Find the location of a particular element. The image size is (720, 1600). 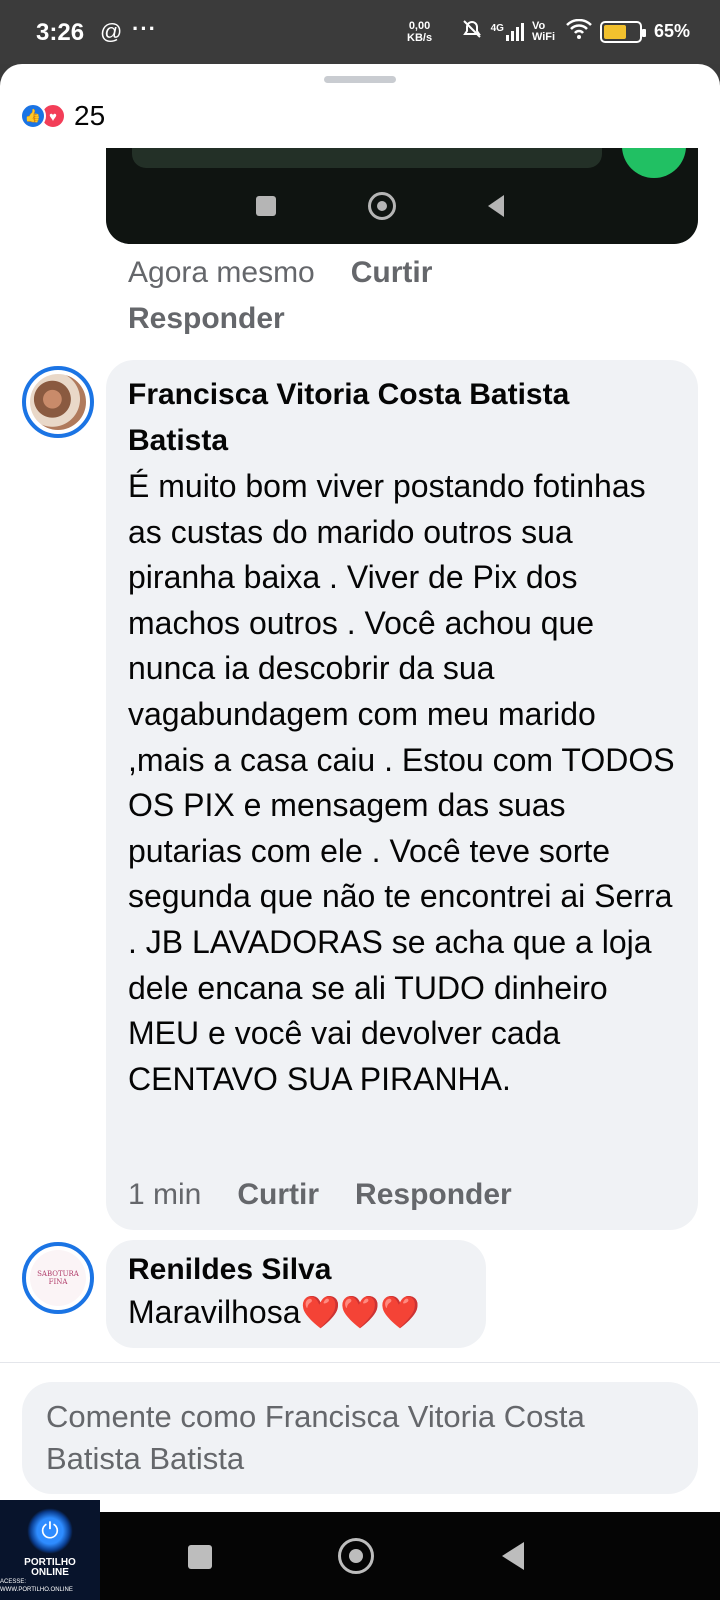

system-nav-bar is located at coordinates (360, 1556).